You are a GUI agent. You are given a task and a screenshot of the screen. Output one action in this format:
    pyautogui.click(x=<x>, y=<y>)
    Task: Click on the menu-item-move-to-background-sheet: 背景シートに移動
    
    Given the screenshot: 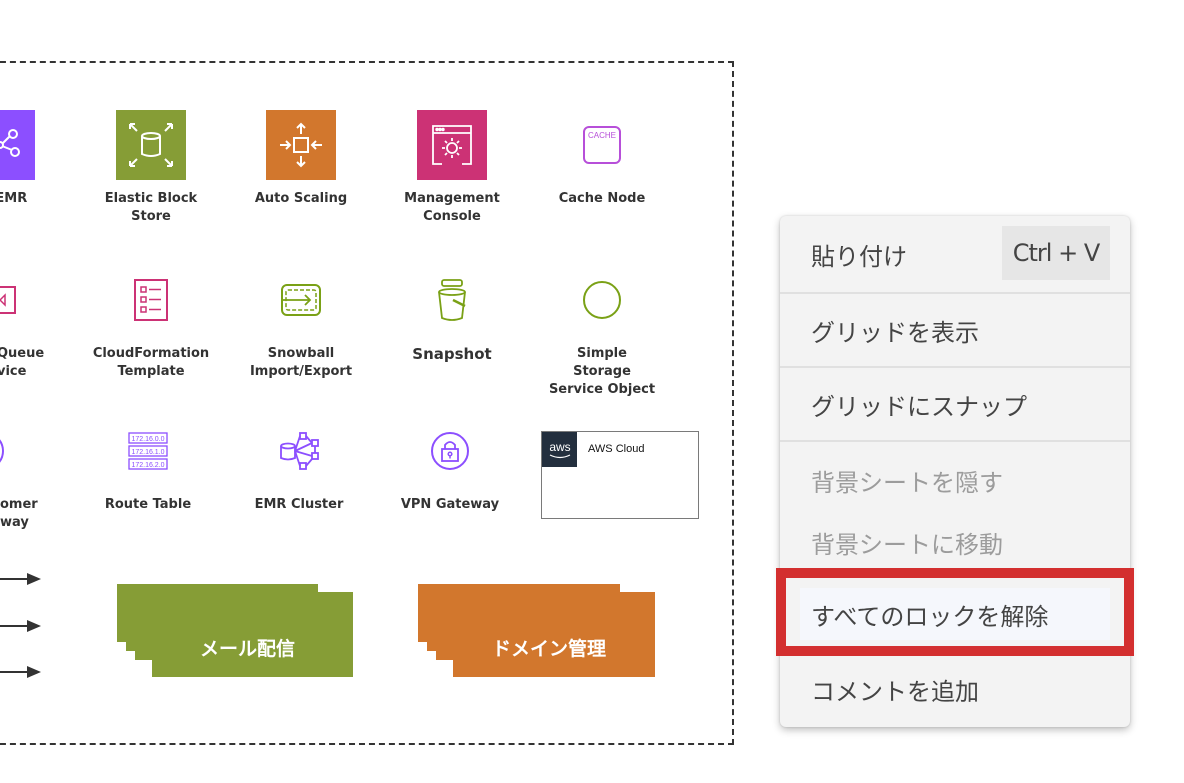 What is the action you would take?
    pyautogui.click(x=955, y=542)
    